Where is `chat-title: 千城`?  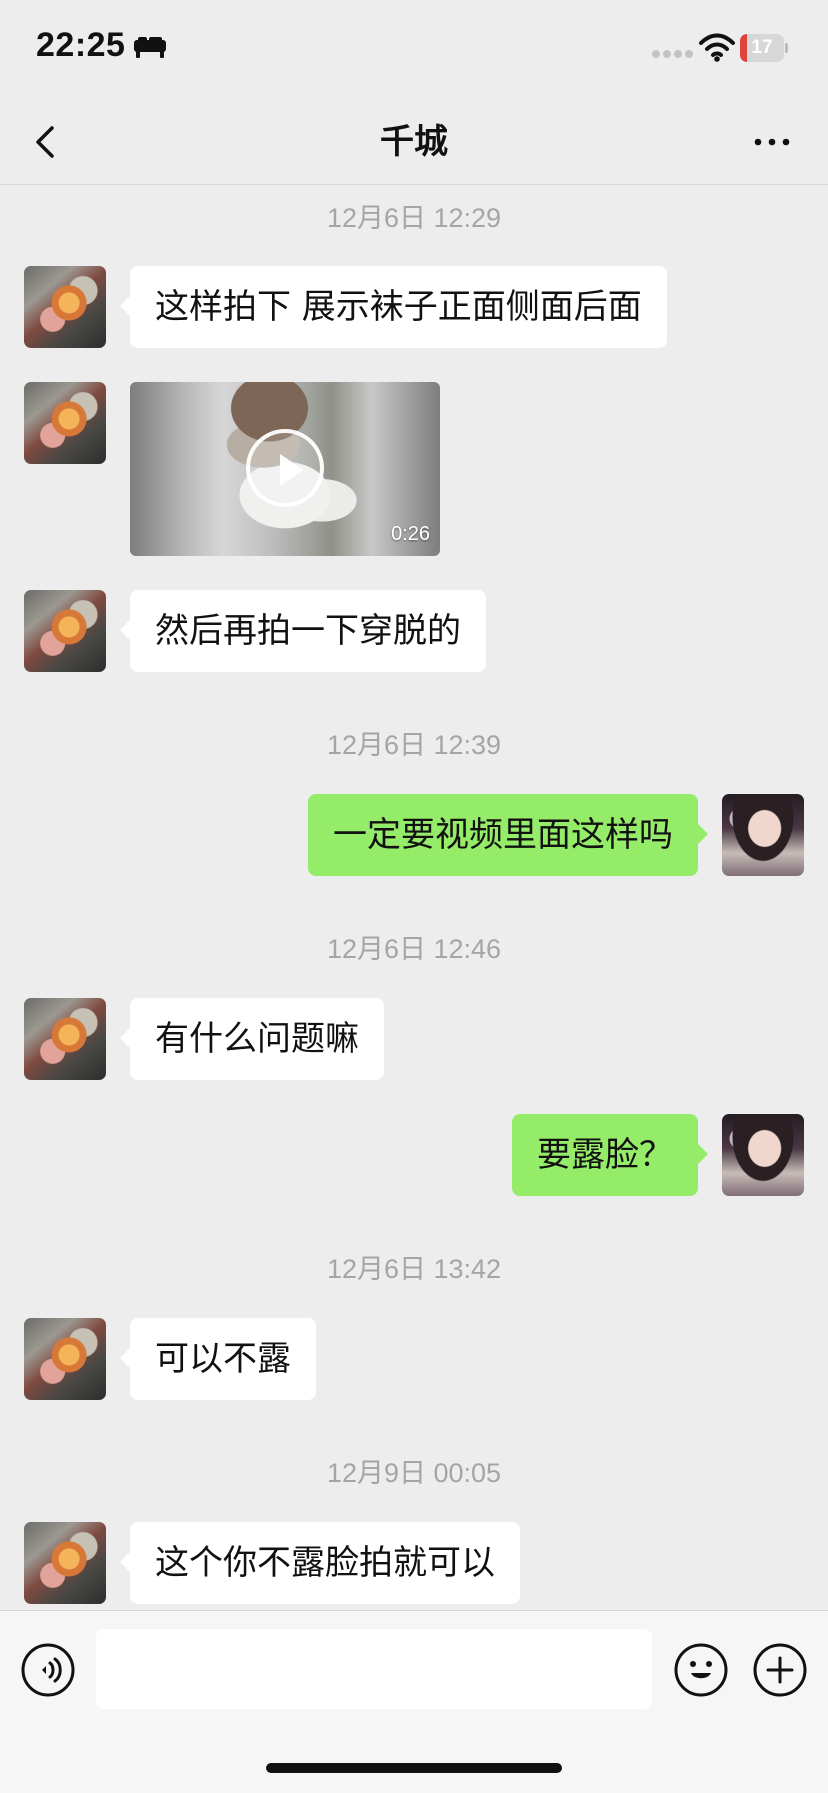 chat-title: 千城 is located at coordinates (414, 142).